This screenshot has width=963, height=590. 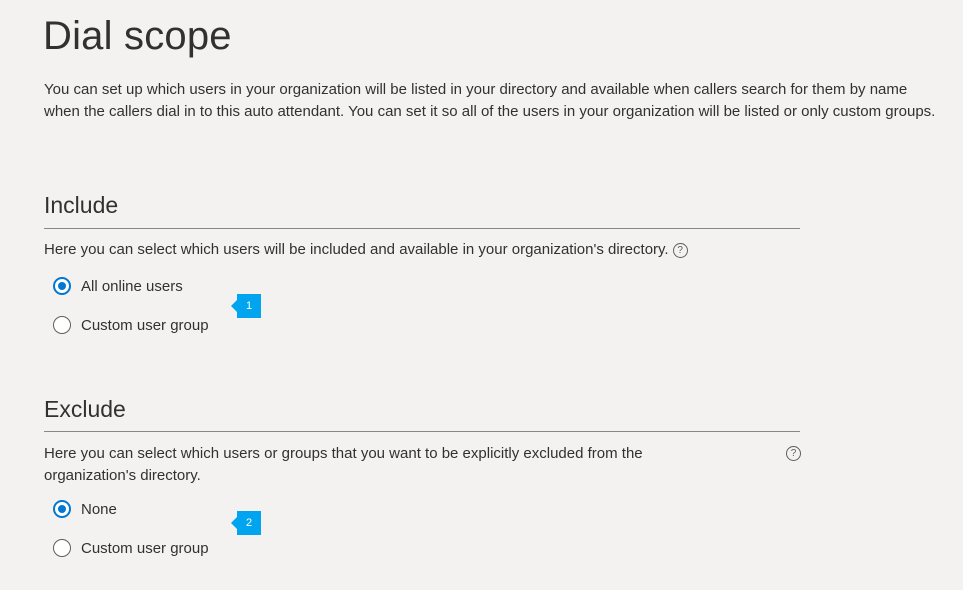 What do you see at coordinates (81, 205) in the screenshot?
I see `include-heading: Include` at bounding box center [81, 205].